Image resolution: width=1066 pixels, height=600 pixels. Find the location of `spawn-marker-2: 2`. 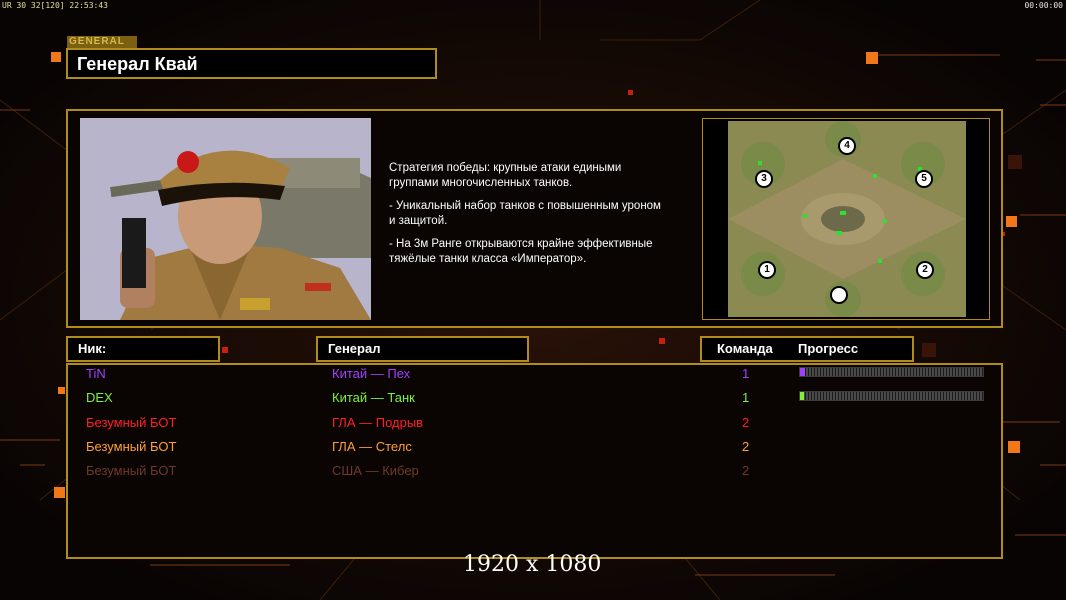

spawn-marker-2: 2 is located at coordinates (925, 270).